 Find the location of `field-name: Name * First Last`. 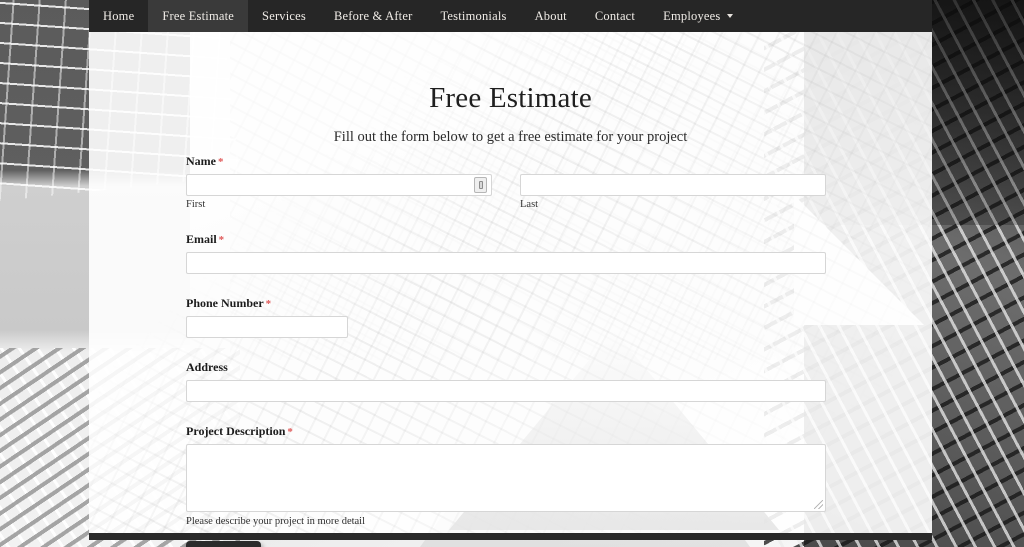

field-name: Name * First Last is located at coordinates (506, 182).